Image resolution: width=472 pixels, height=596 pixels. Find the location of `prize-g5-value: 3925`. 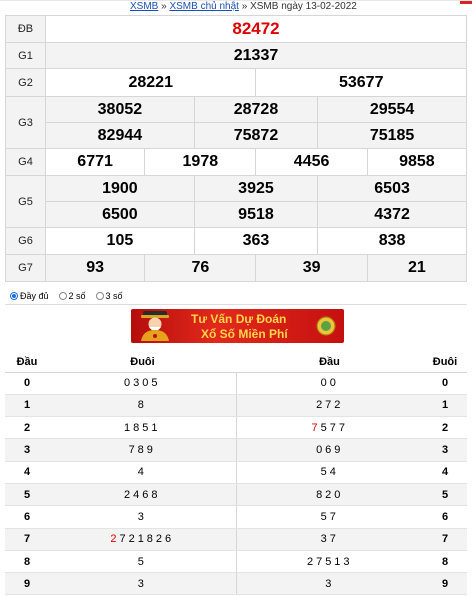

prize-g5-value: 3925 is located at coordinates (256, 188).